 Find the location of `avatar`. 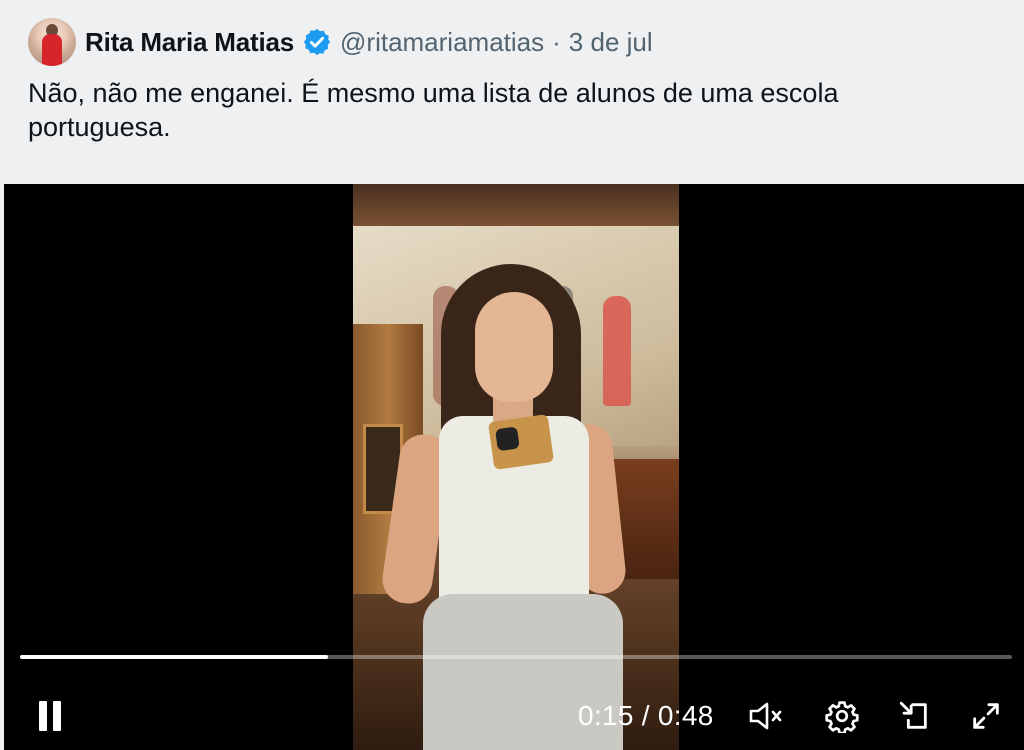

avatar is located at coordinates (52, 42).